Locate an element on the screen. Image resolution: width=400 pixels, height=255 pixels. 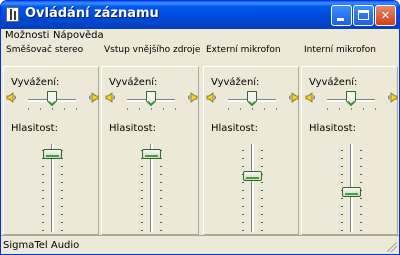
resize-grip is located at coordinates (392, 247).